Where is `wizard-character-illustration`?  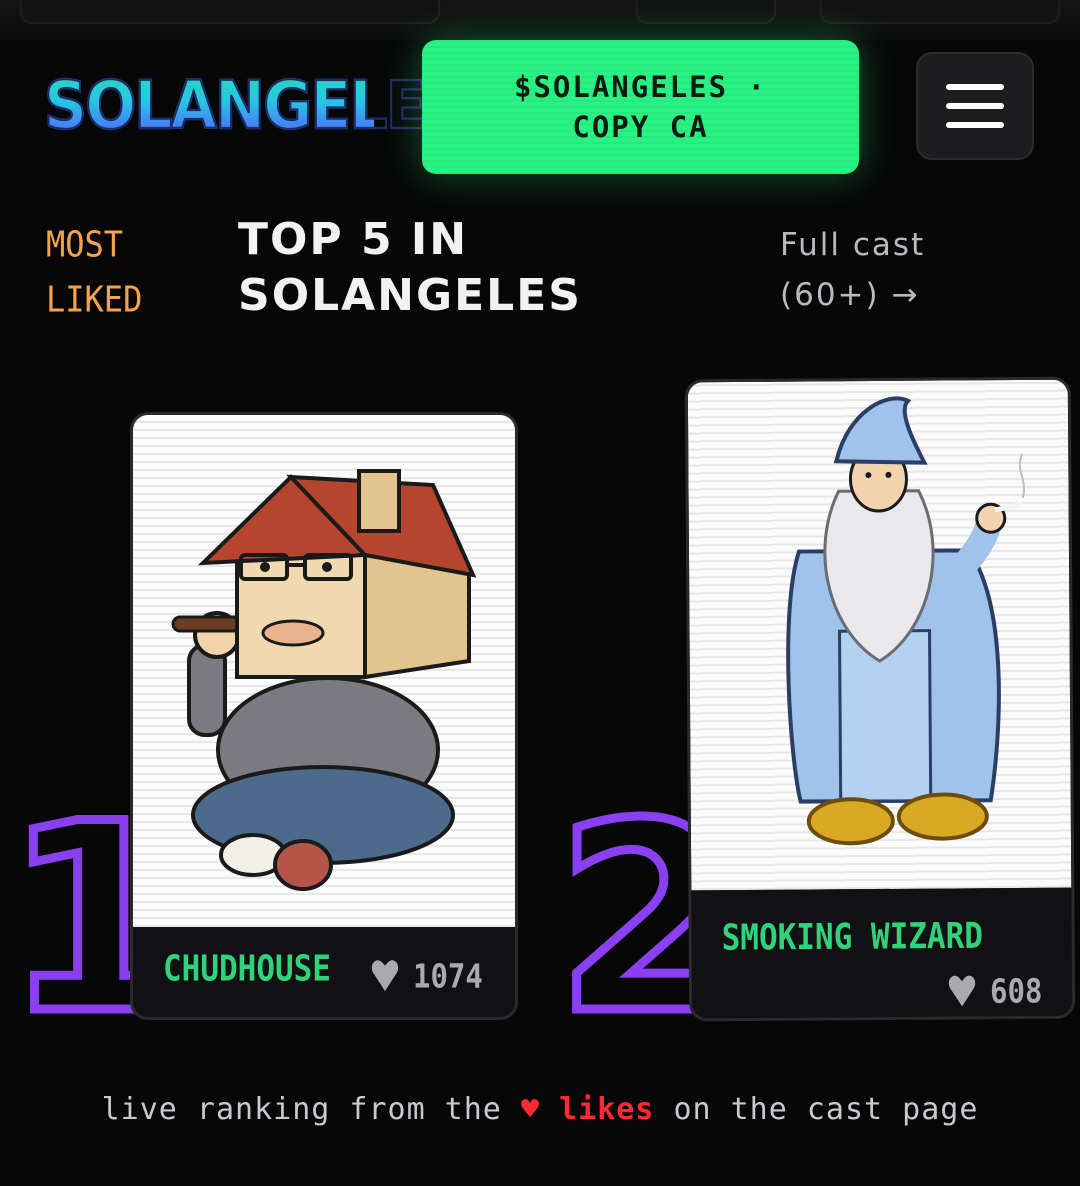
wizard-character-illustration is located at coordinates (905, 621).